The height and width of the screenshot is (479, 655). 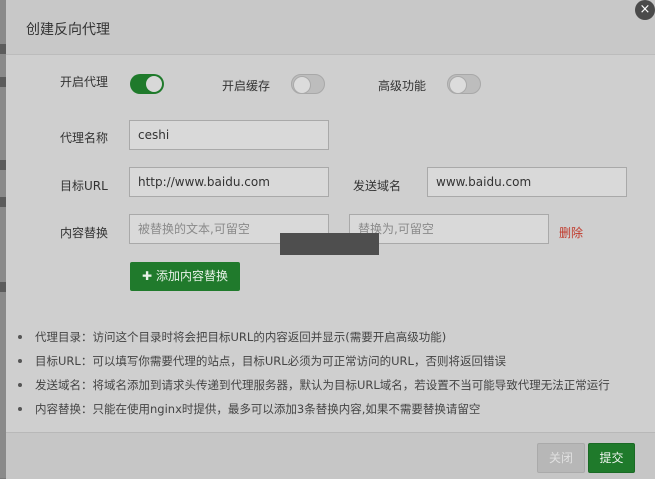 I want to click on delete-replace-link: 删除, so click(x=571, y=232).